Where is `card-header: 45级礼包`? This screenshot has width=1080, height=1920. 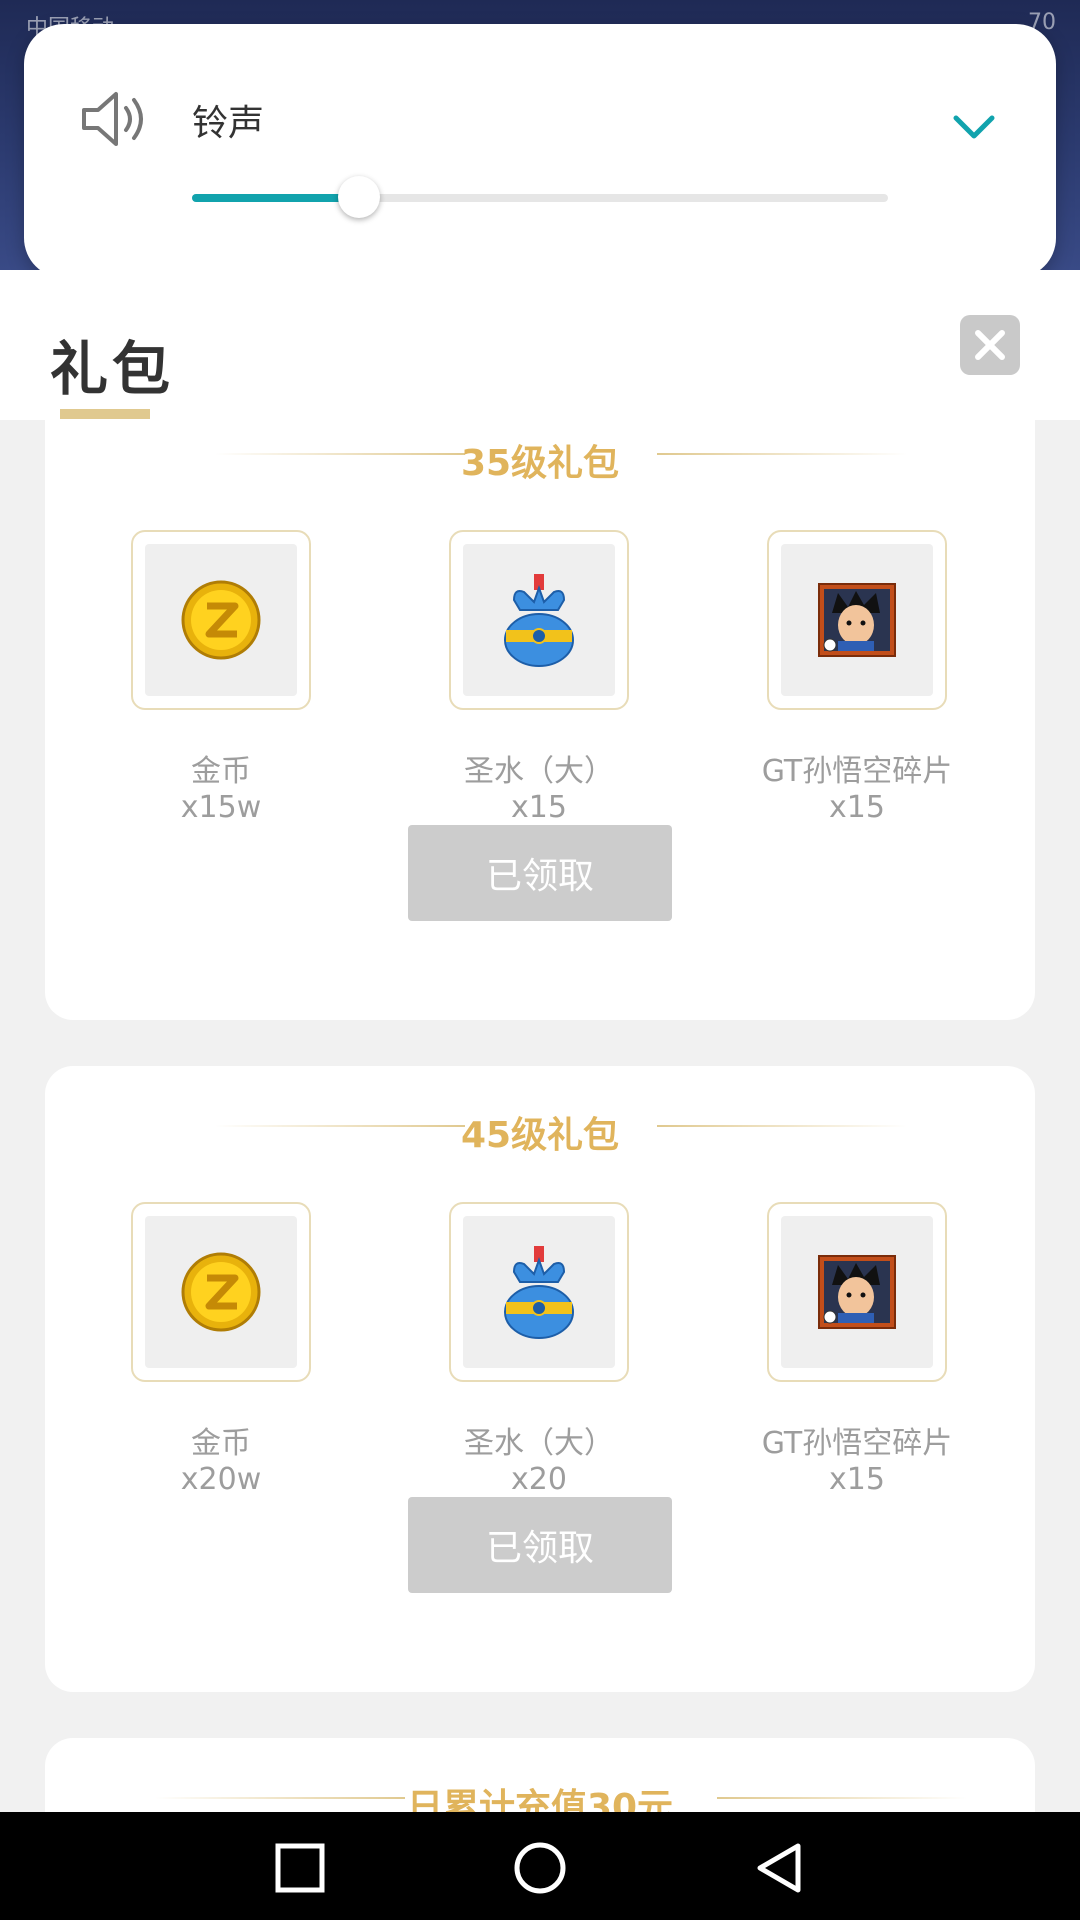 card-header: 45级礼包 is located at coordinates (540, 1126).